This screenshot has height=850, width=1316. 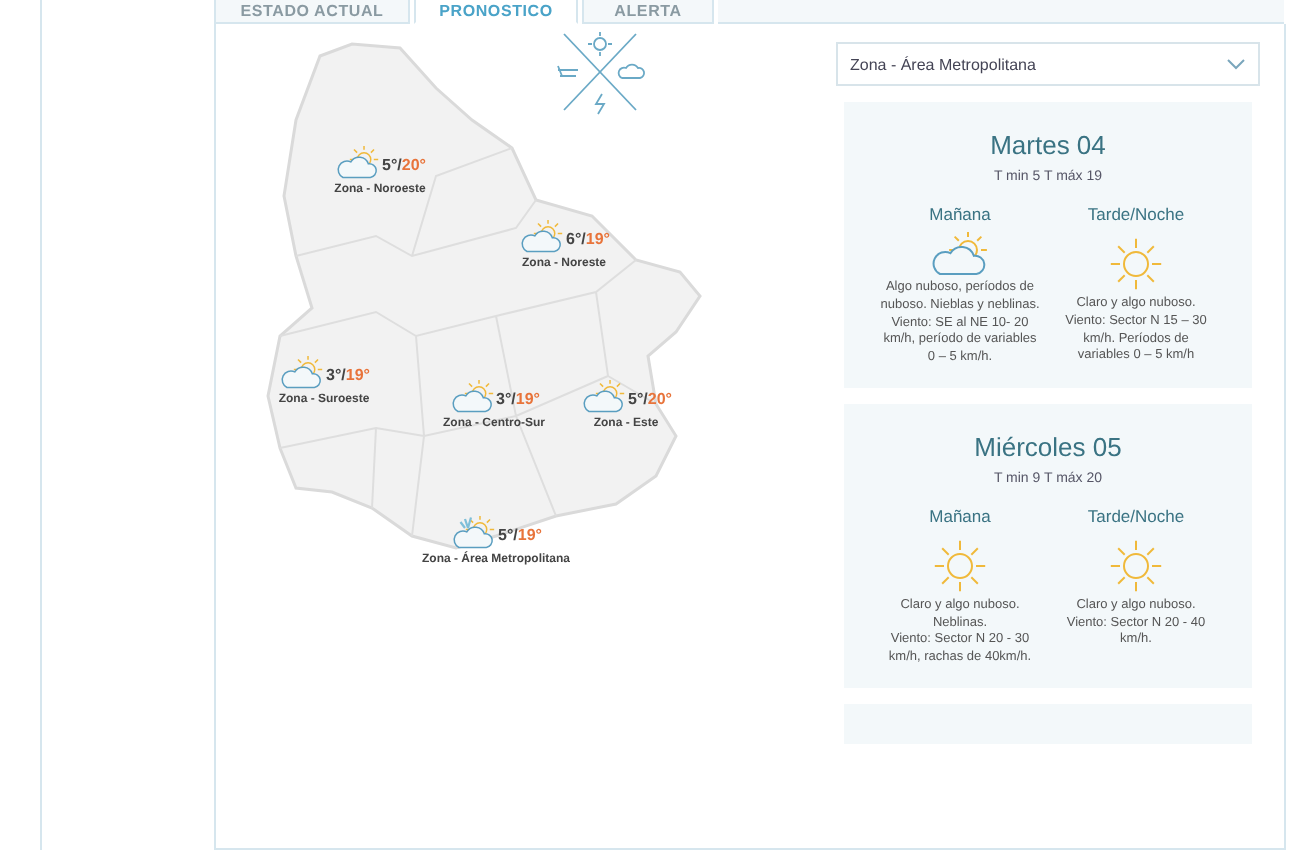 What do you see at coordinates (474, 534) in the screenshot?
I see `sun-cloud-rain-icon` at bounding box center [474, 534].